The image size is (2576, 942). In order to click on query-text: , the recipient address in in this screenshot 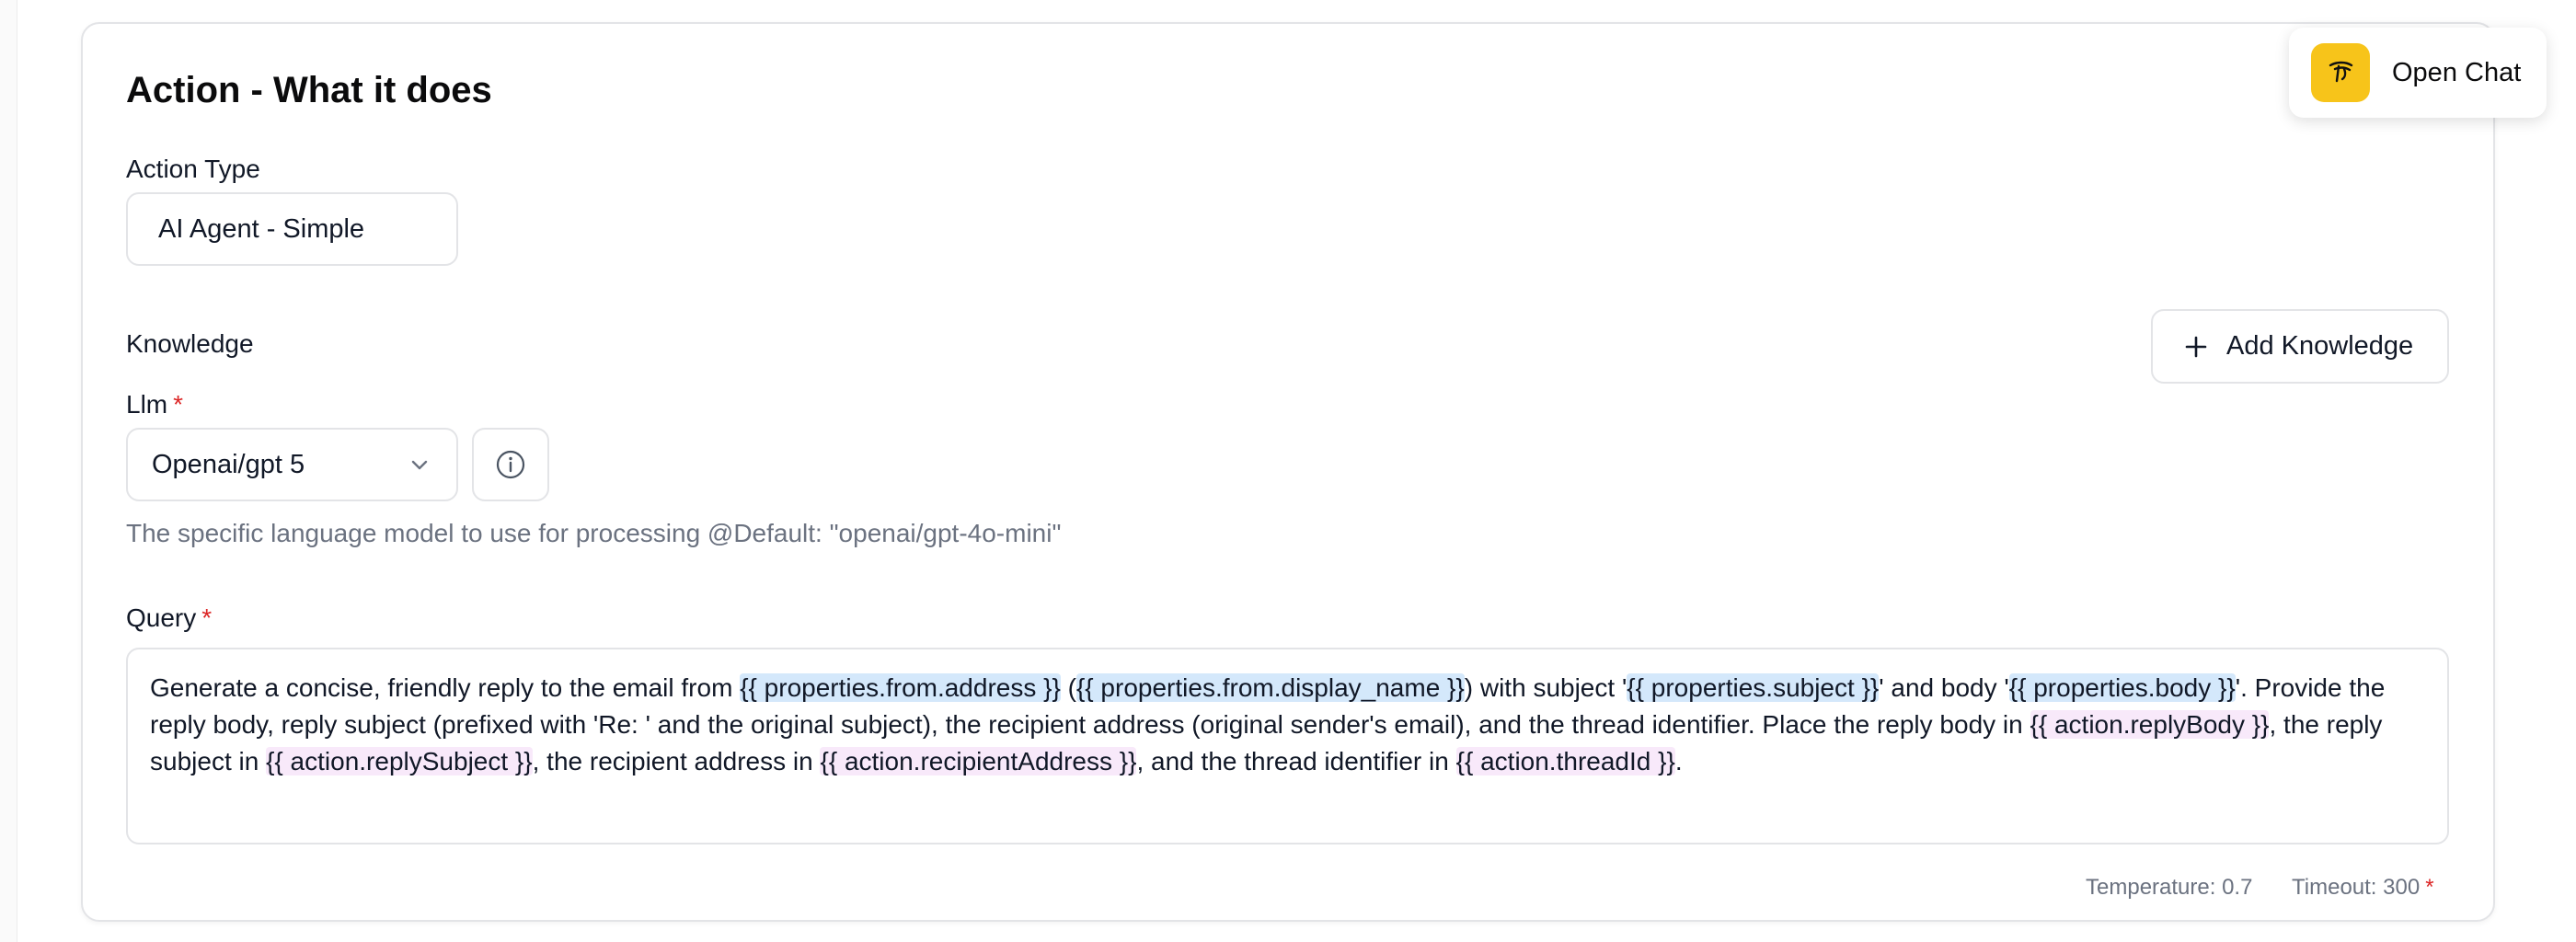, I will do `click(676, 761)`.